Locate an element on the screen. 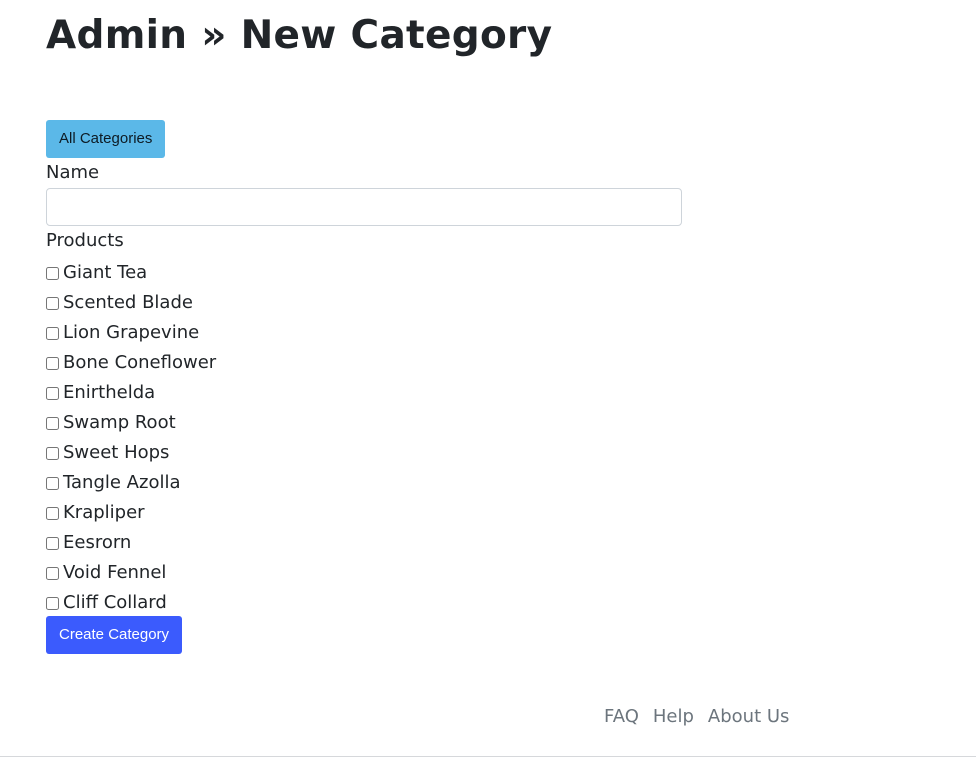 This screenshot has height=760, width=976. product-item-cliff-collard: Cliff Collard is located at coordinates (131, 603).